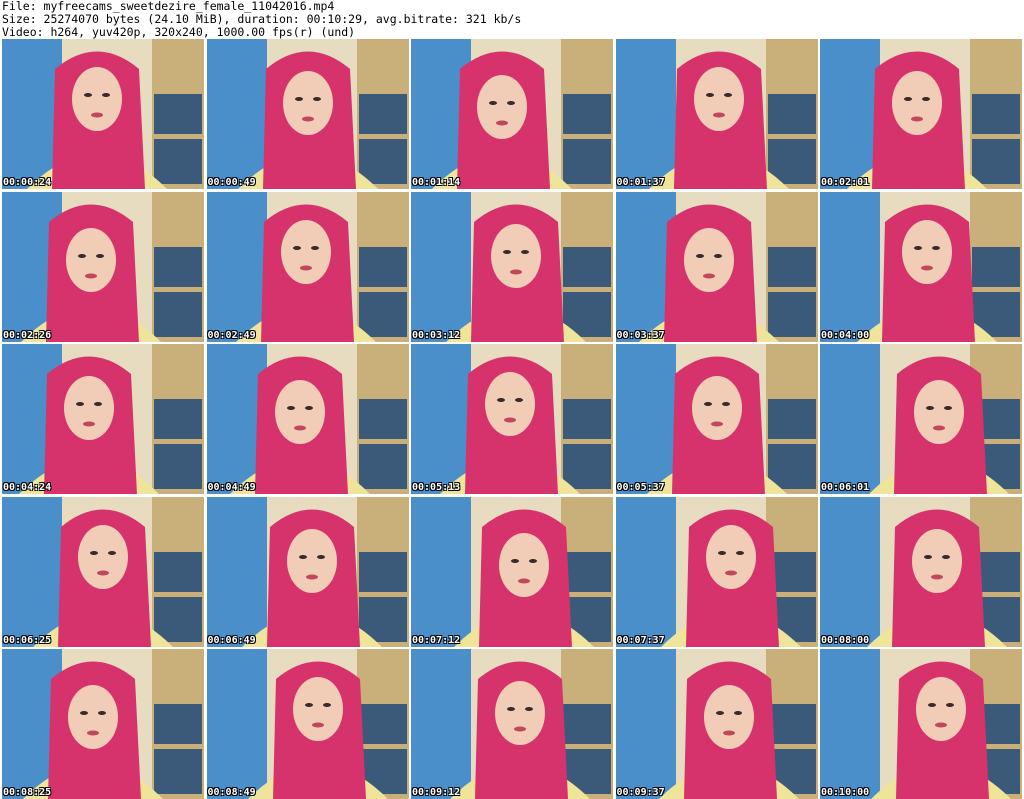  Describe the element at coordinates (845, 182) in the screenshot. I see `timestamp-label: 00:02:01` at that location.